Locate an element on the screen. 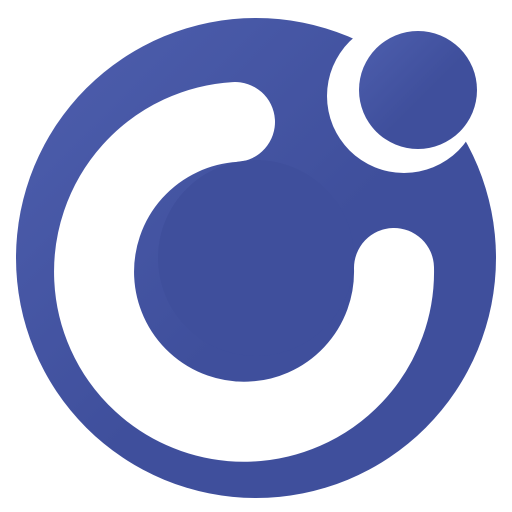 This screenshot has height=512, width=512. inner-disc-shape is located at coordinates (256, 258).